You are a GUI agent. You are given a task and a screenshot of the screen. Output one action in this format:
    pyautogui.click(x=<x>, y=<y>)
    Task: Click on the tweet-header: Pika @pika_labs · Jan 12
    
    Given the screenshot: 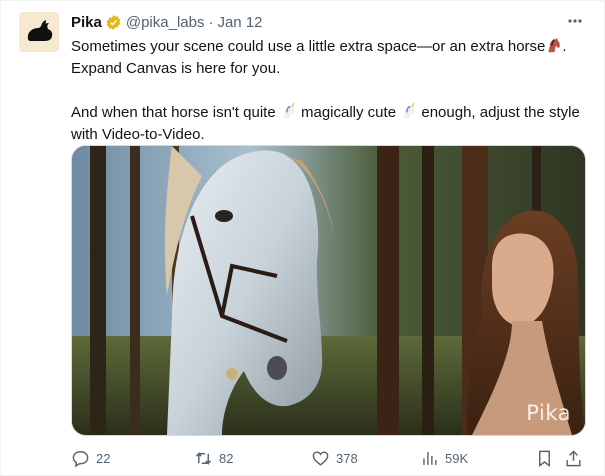 What is the action you would take?
    pyautogui.click(x=167, y=22)
    